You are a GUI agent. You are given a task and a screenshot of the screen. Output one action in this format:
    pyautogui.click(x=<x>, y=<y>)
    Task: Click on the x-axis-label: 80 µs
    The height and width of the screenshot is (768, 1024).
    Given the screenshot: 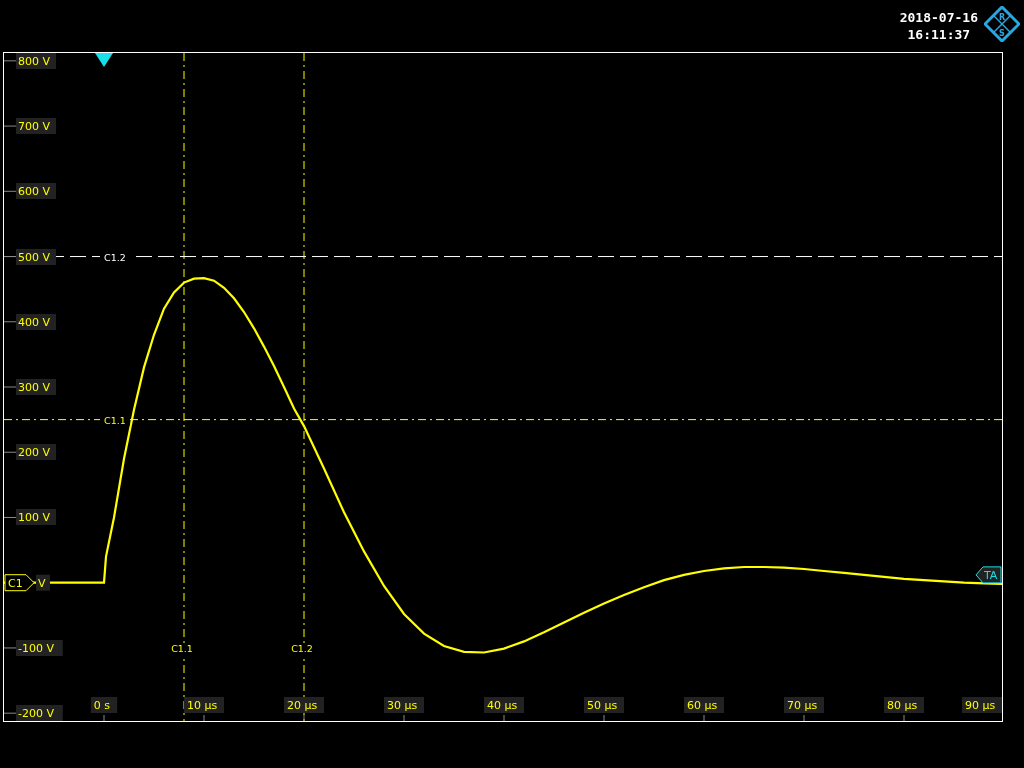 What is the action you would take?
    pyautogui.click(x=904, y=705)
    